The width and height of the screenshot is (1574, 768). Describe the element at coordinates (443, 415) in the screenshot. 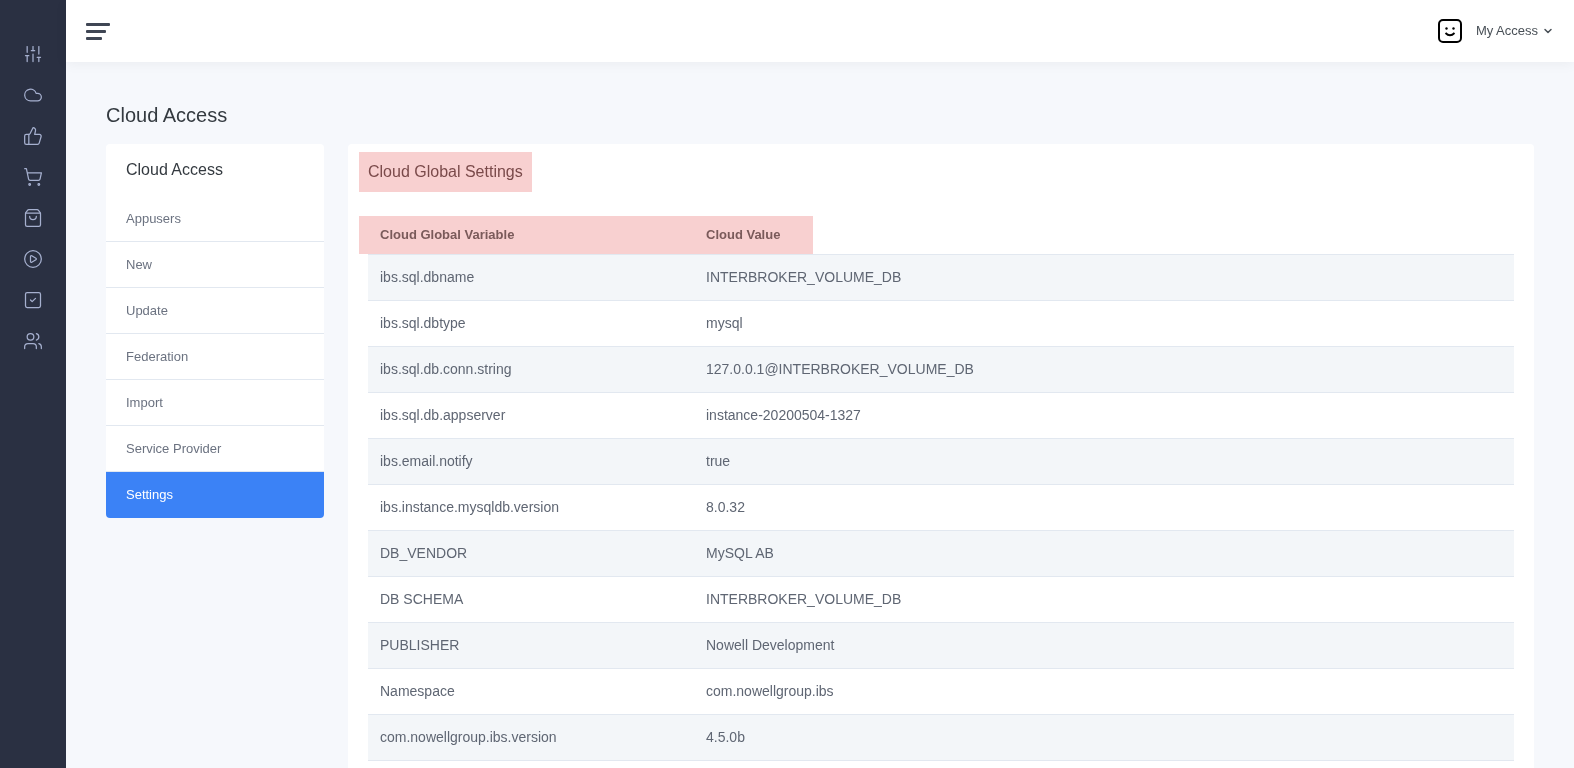

I see `table-cell-text: ibs.sql.db.appserver` at that location.